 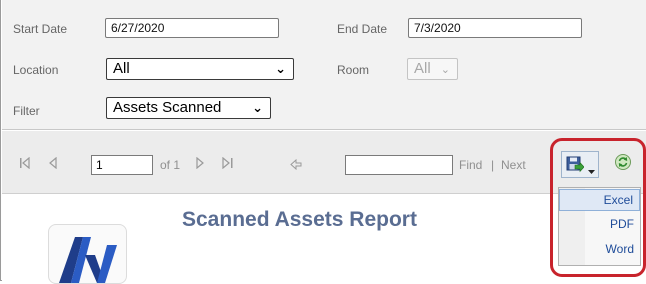 I want to click on report-title: Scanned Assets Report, so click(x=299, y=219).